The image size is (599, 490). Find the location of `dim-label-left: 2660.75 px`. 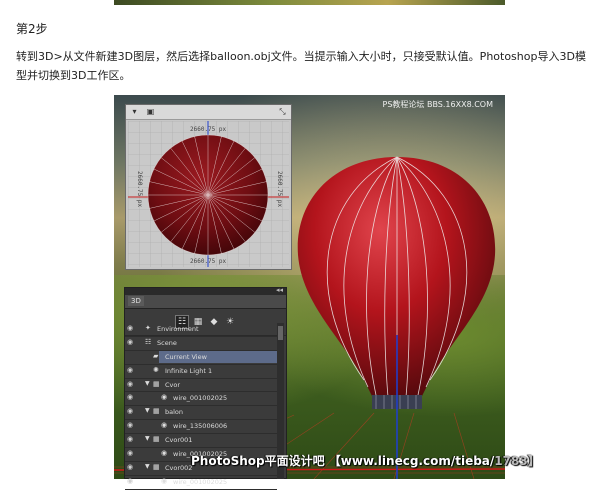

dim-label-left: 2660.75 px is located at coordinates (139, 189).